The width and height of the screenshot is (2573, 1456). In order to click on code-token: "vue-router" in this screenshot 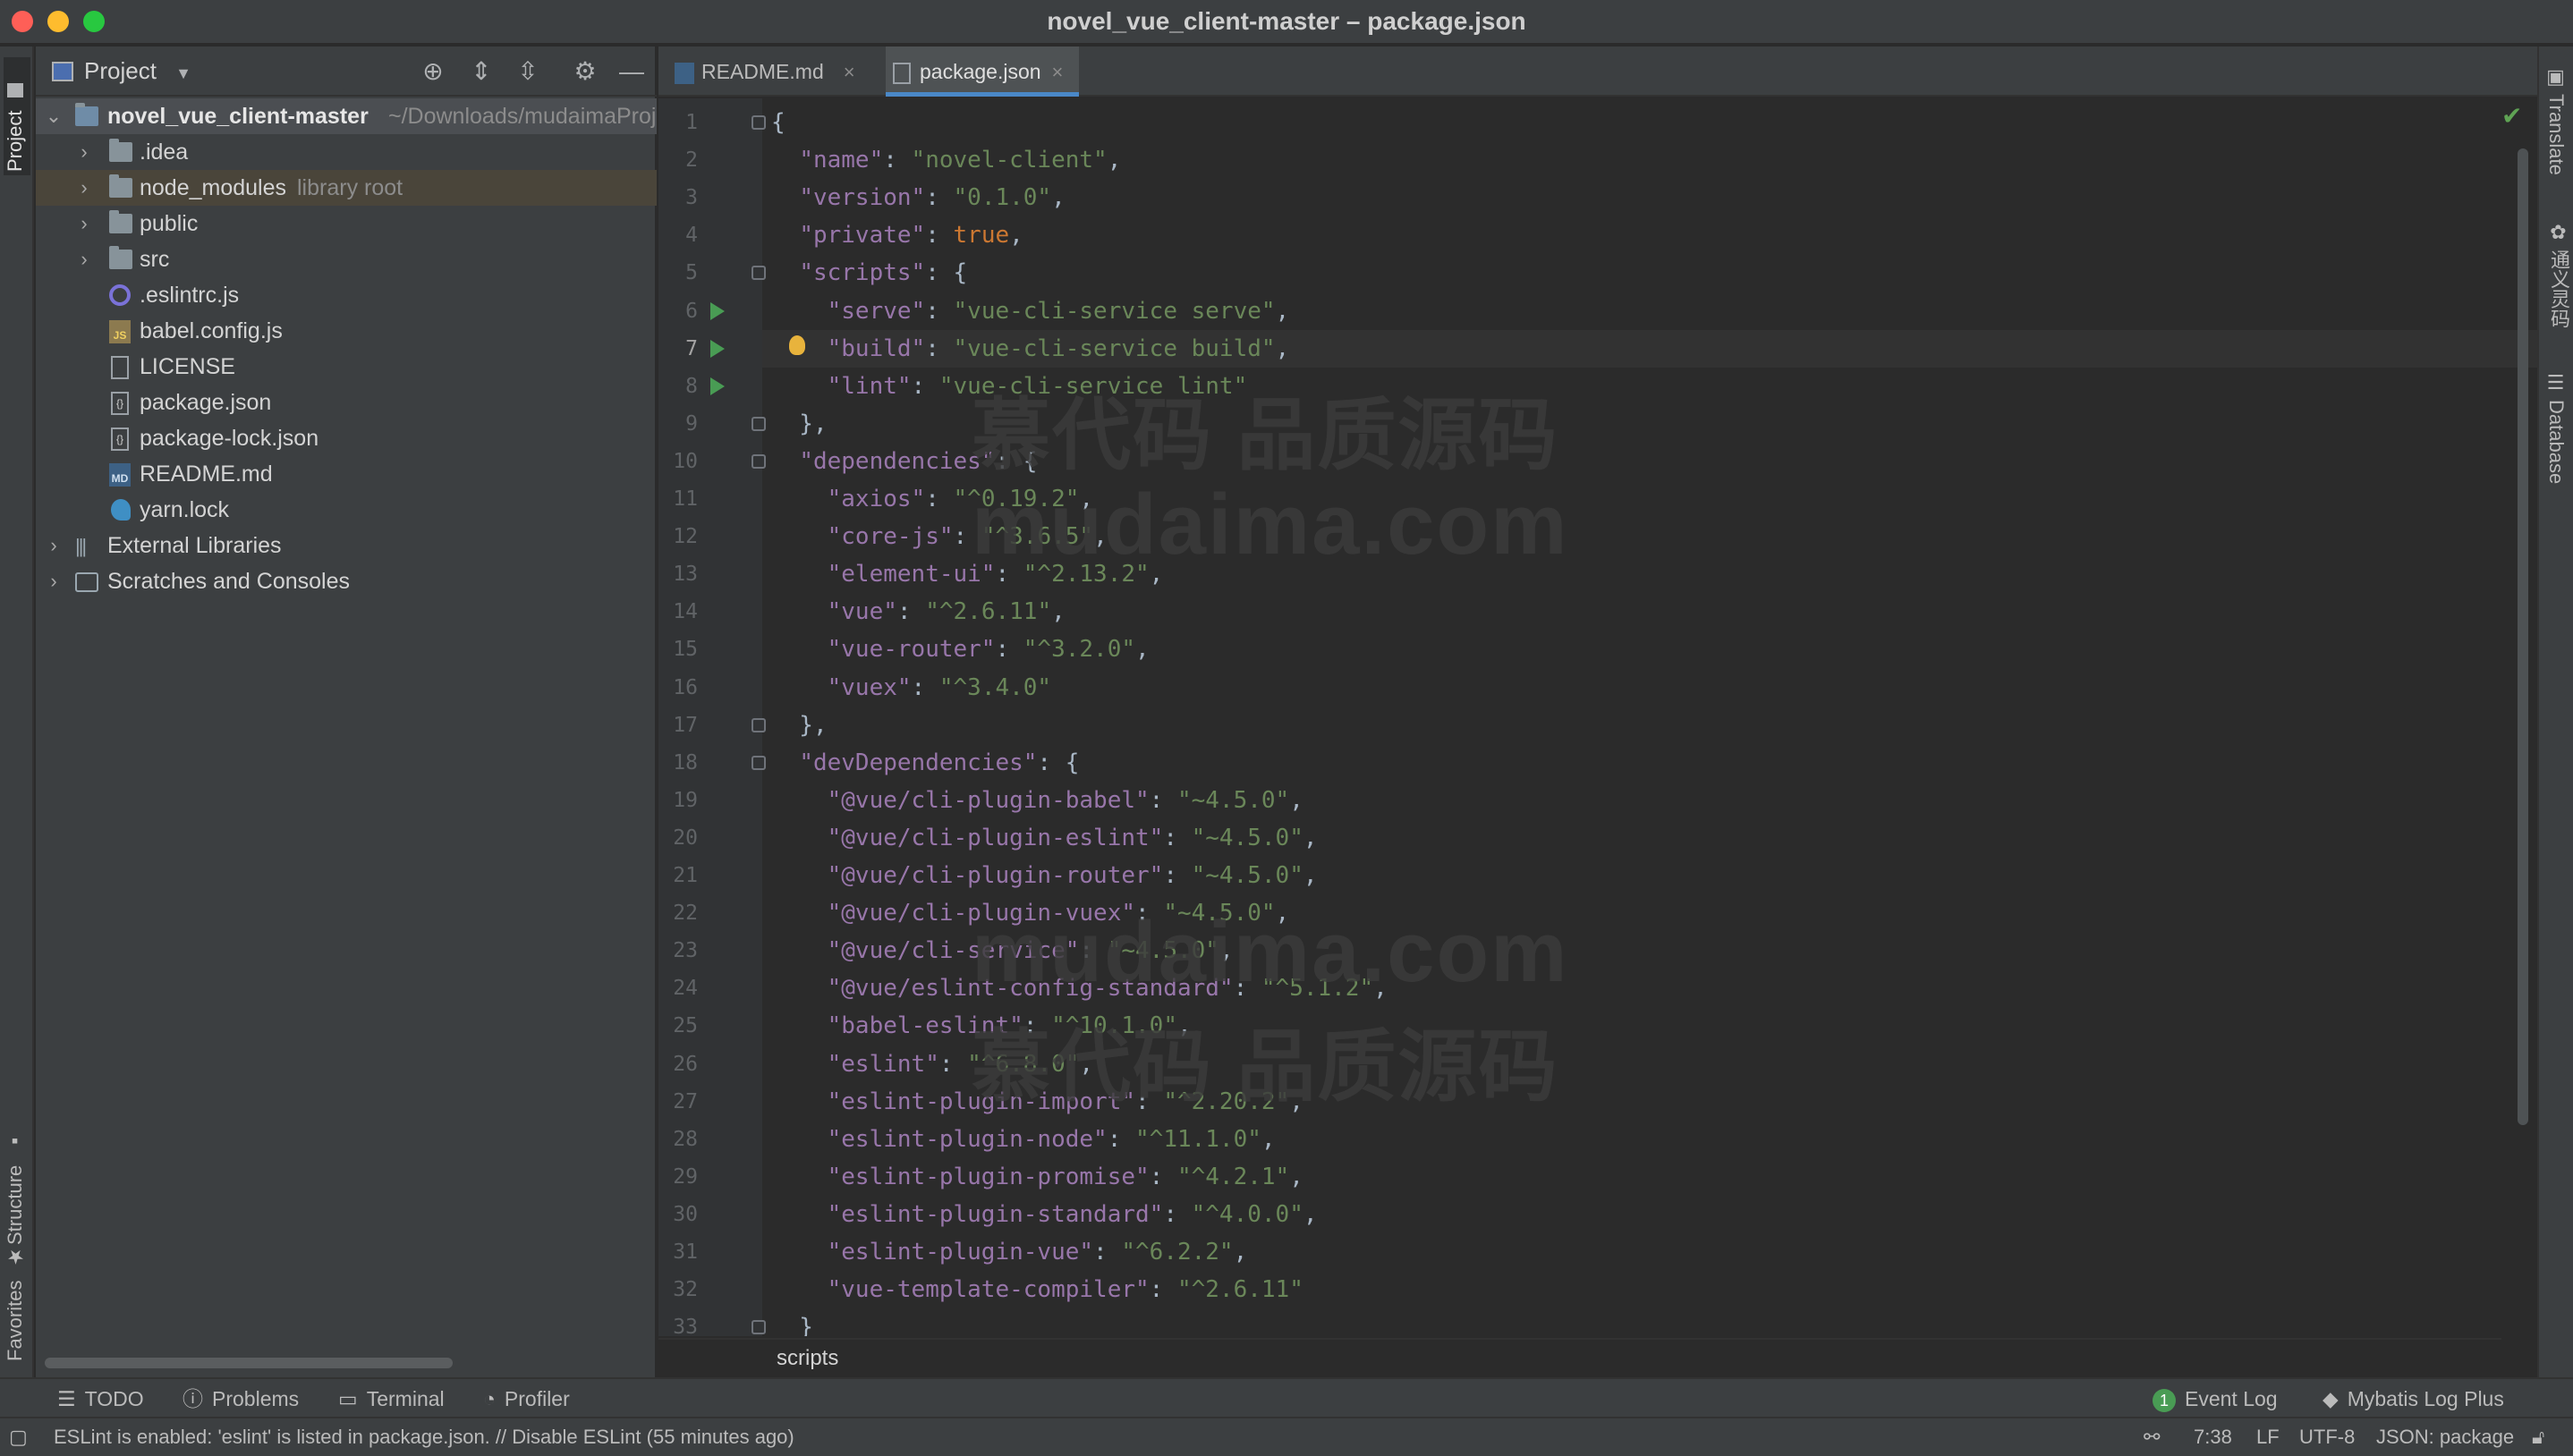, I will do `click(911, 650)`.